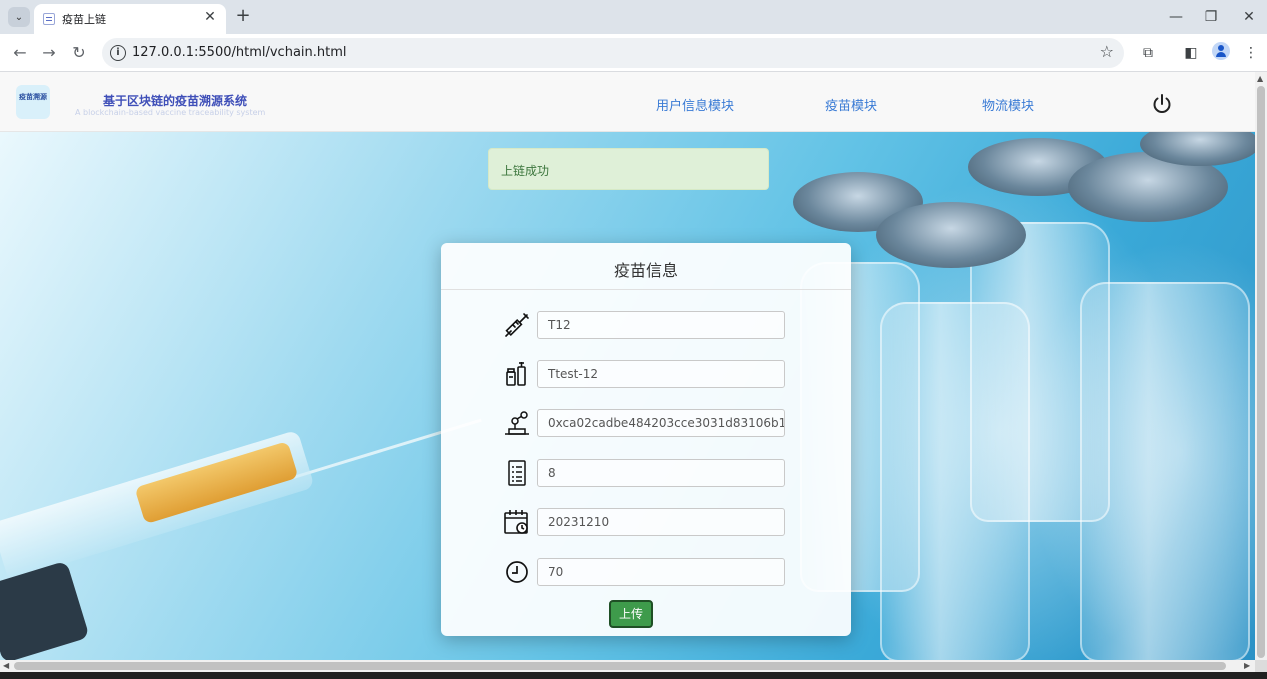 The height and width of the screenshot is (679, 1267). I want to click on window-close-button: ✕, so click(1249, 17).